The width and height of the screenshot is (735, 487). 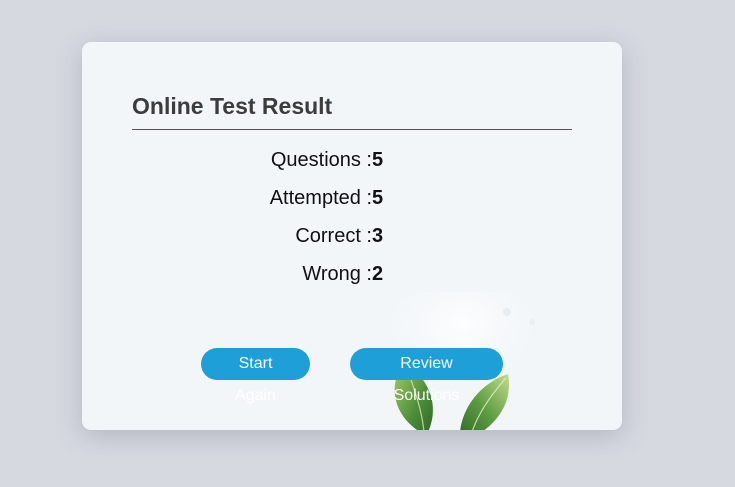 I want to click on stat-row-attempted: Attempted : 5, so click(x=257, y=200).